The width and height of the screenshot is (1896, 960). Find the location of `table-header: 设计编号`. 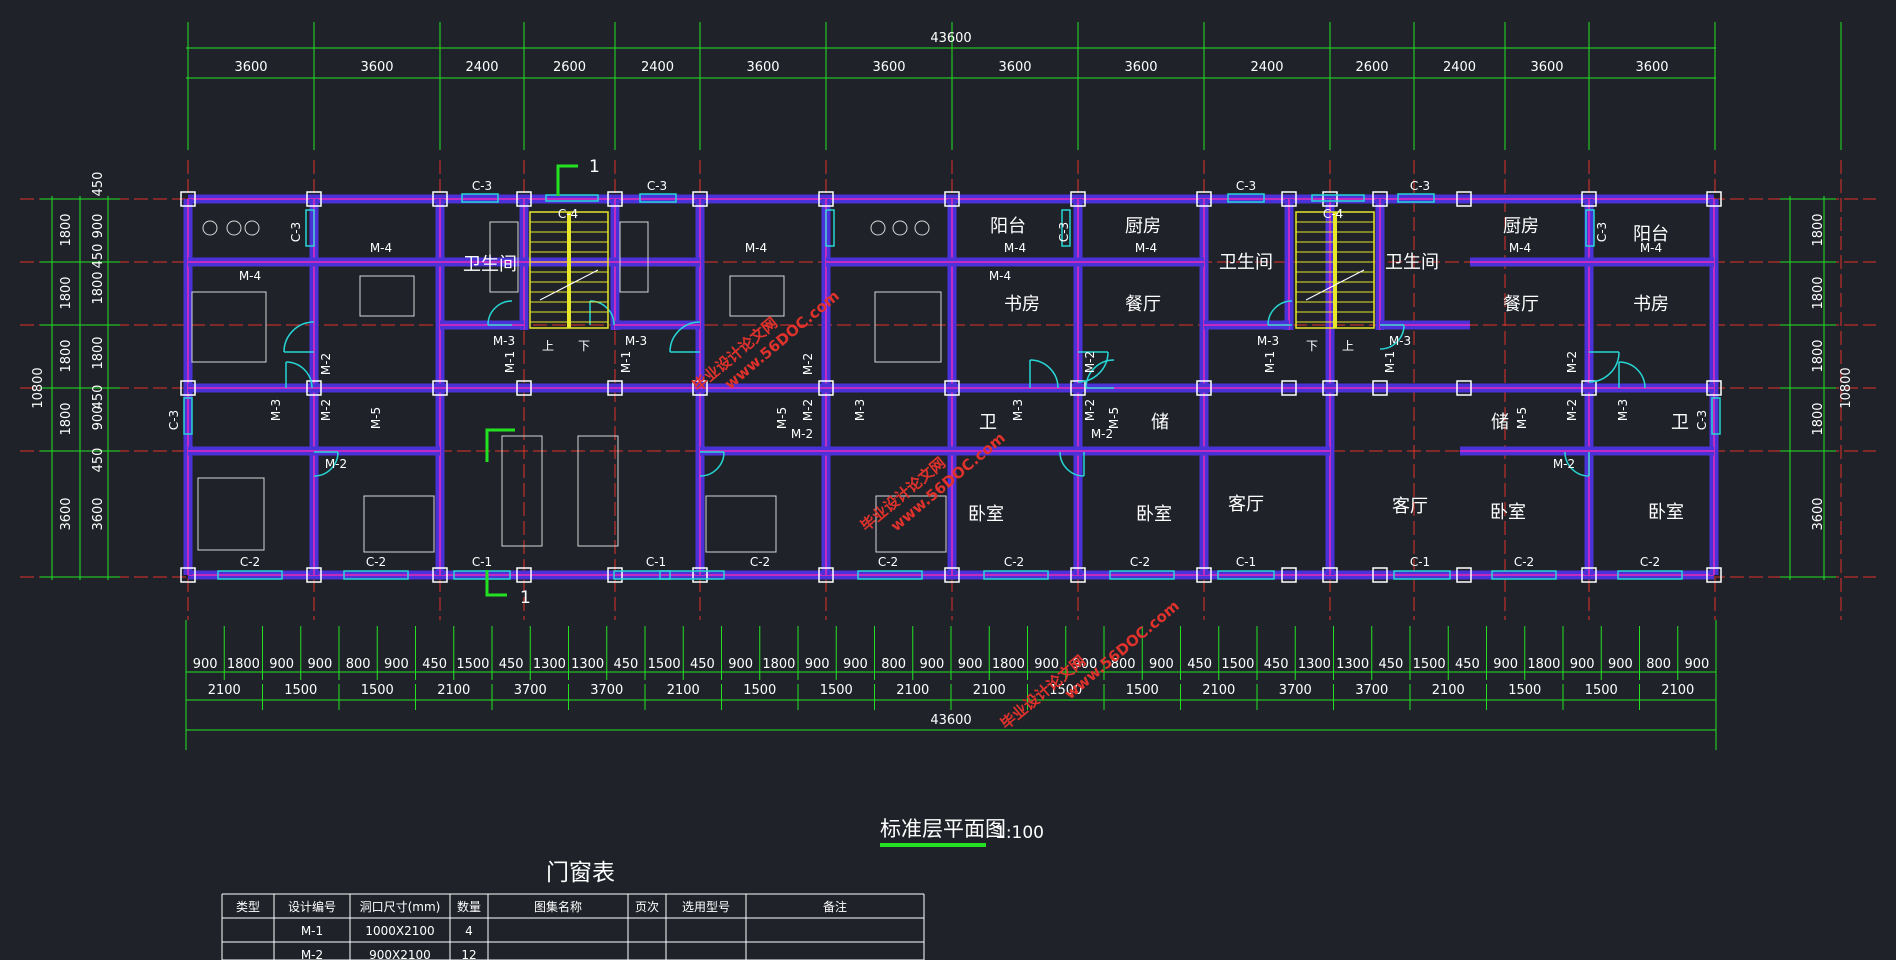

table-header: 设计编号 is located at coordinates (312, 906).